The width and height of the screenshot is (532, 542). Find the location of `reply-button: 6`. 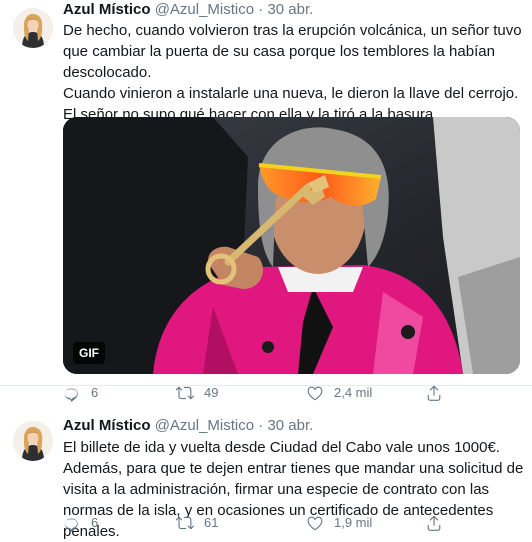

reply-button: 6 is located at coordinates (80, 523).